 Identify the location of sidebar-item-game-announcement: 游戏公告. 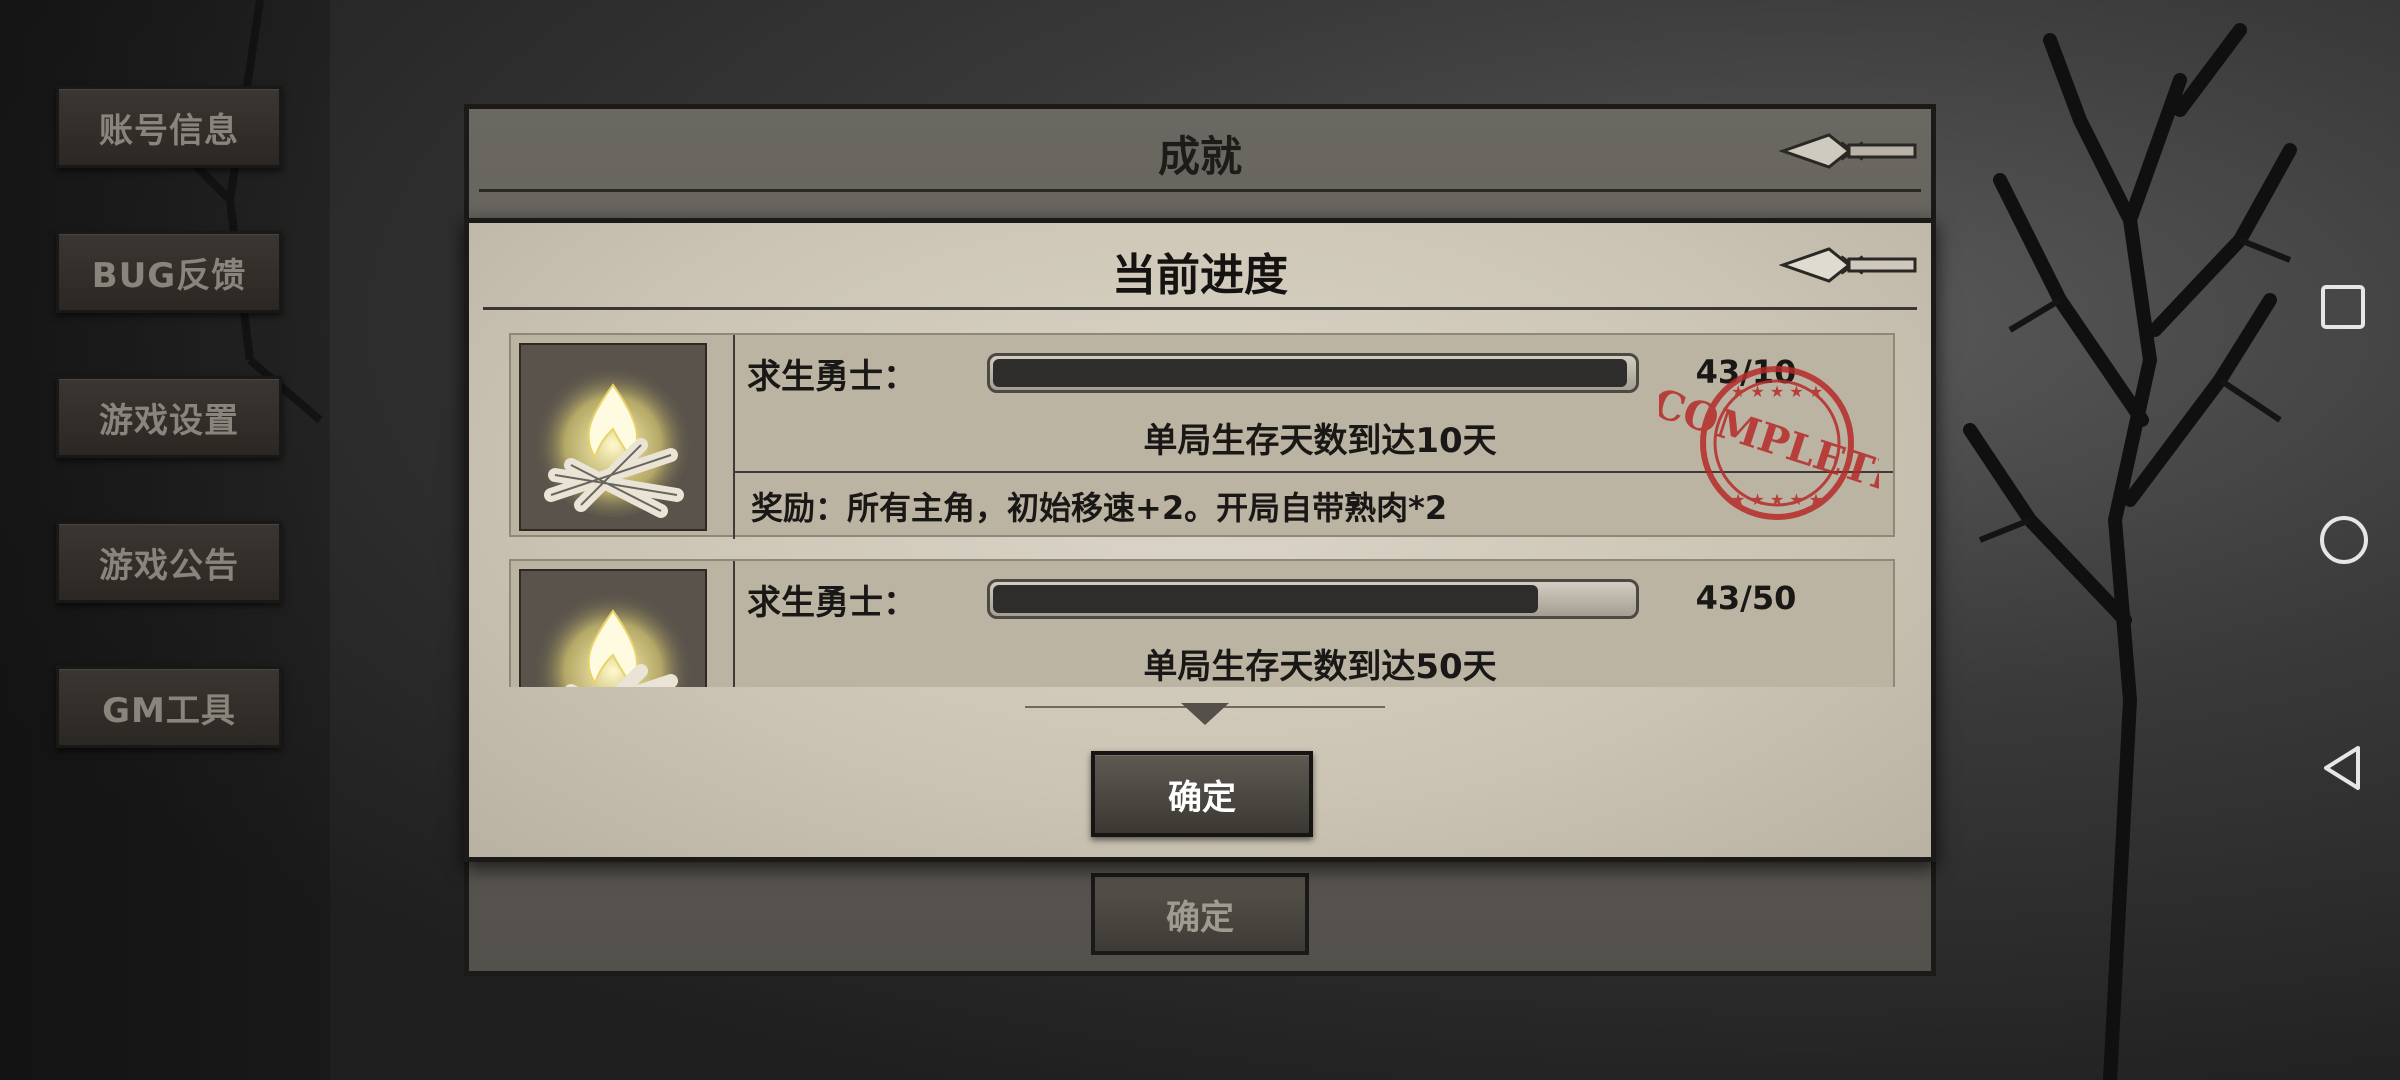
(169, 562).